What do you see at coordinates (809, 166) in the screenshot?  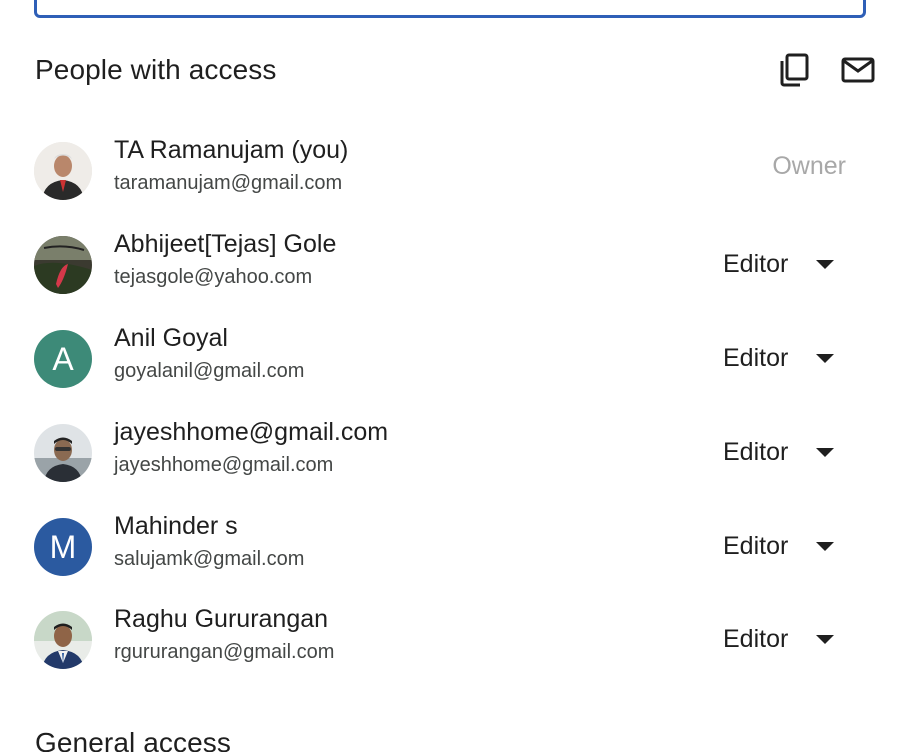 I see `owner-label: Owner` at bounding box center [809, 166].